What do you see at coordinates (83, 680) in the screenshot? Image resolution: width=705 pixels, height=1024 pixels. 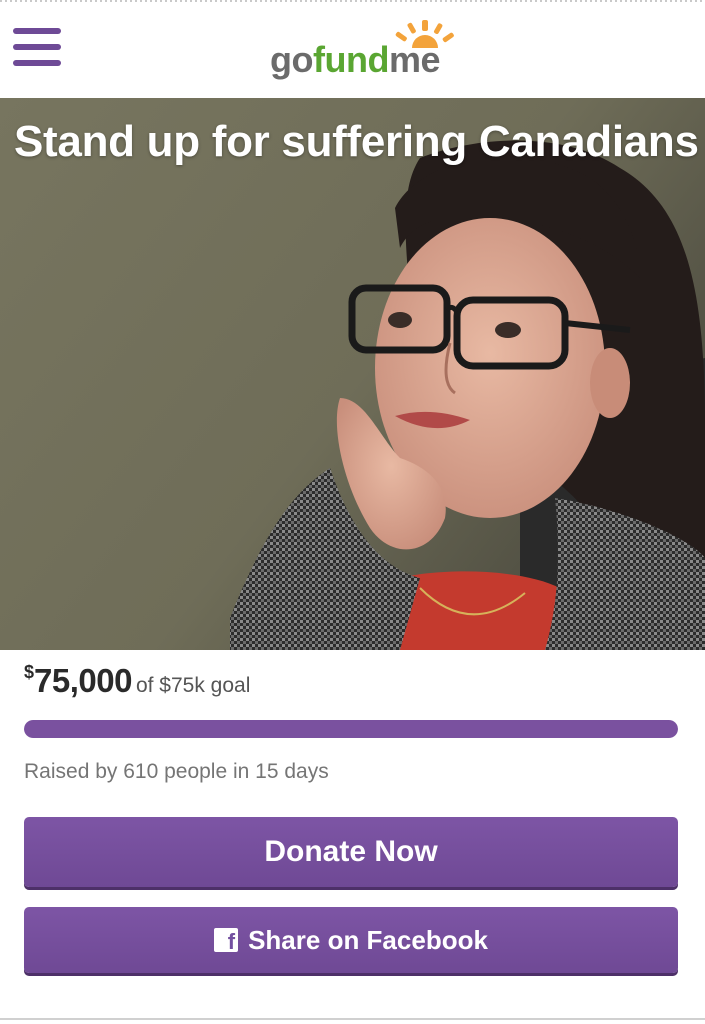 I see `raised-amount: 75,000` at bounding box center [83, 680].